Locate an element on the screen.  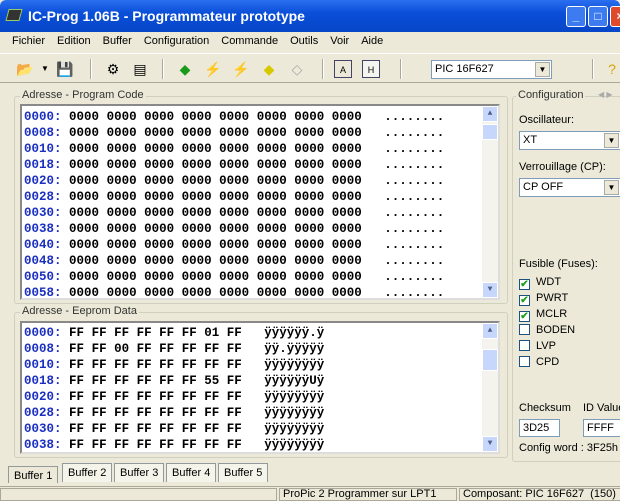
fuse-boden: BODEN is located at coordinates (547, 331).